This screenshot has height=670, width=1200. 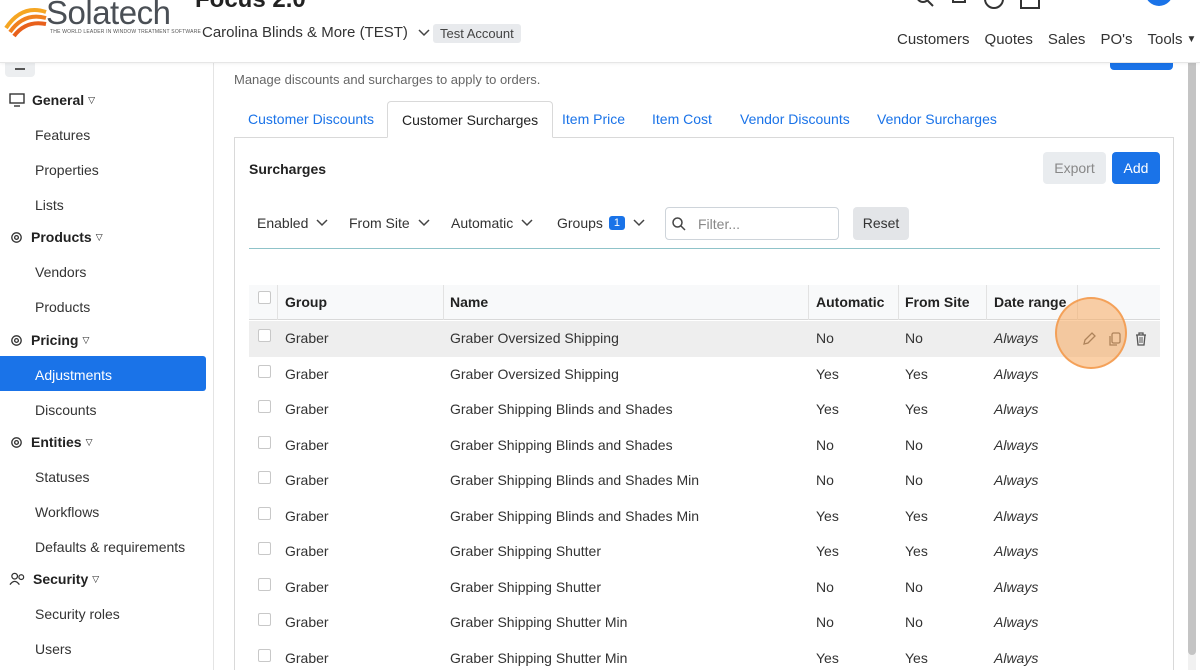 What do you see at coordinates (1141, 339) in the screenshot?
I see `trash-icon` at bounding box center [1141, 339].